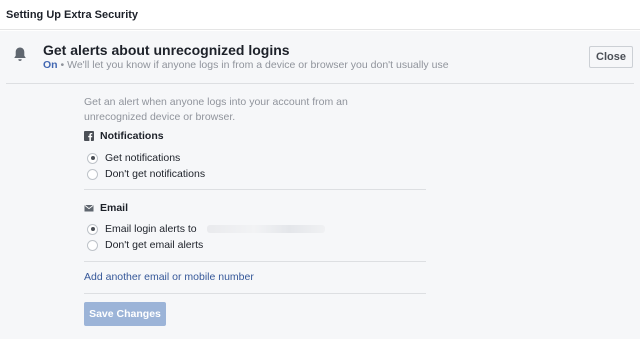  What do you see at coordinates (155, 174) in the screenshot?
I see `radio-label: Don't get notifications` at bounding box center [155, 174].